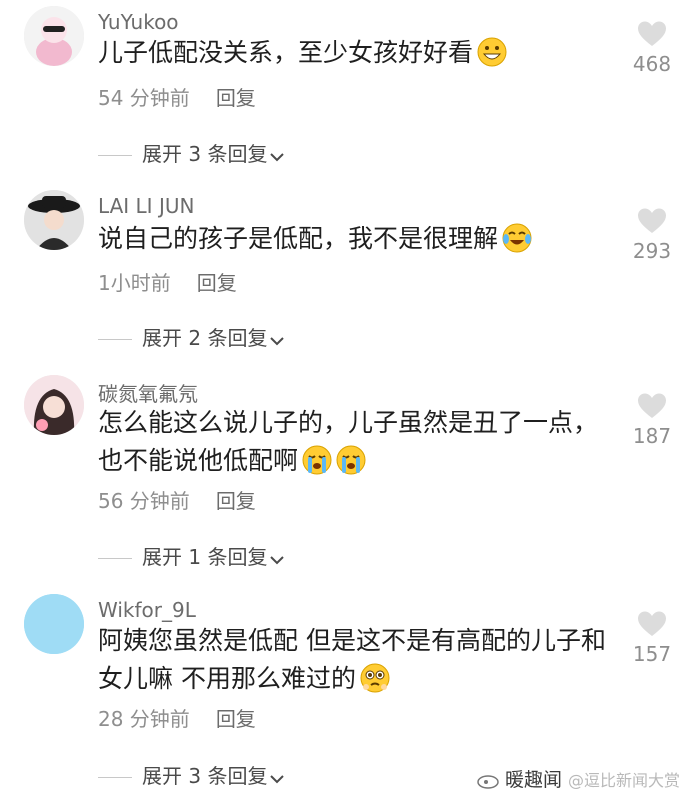 Image resolution: width=690 pixels, height=804 pixels. Describe the element at coordinates (134, 283) in the screenshot. I see `timestamp: 1小时前` at that location.